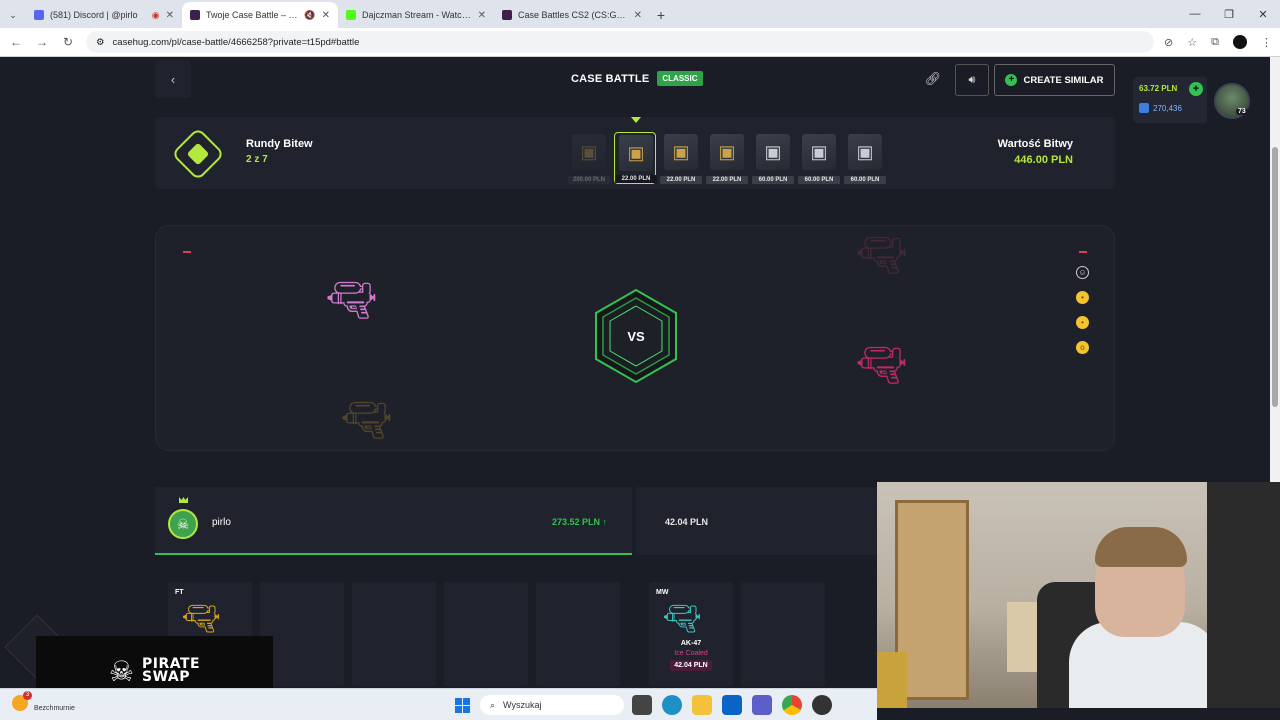  I want to click on drop-weapon-name: AK-47, so click(691, 643).